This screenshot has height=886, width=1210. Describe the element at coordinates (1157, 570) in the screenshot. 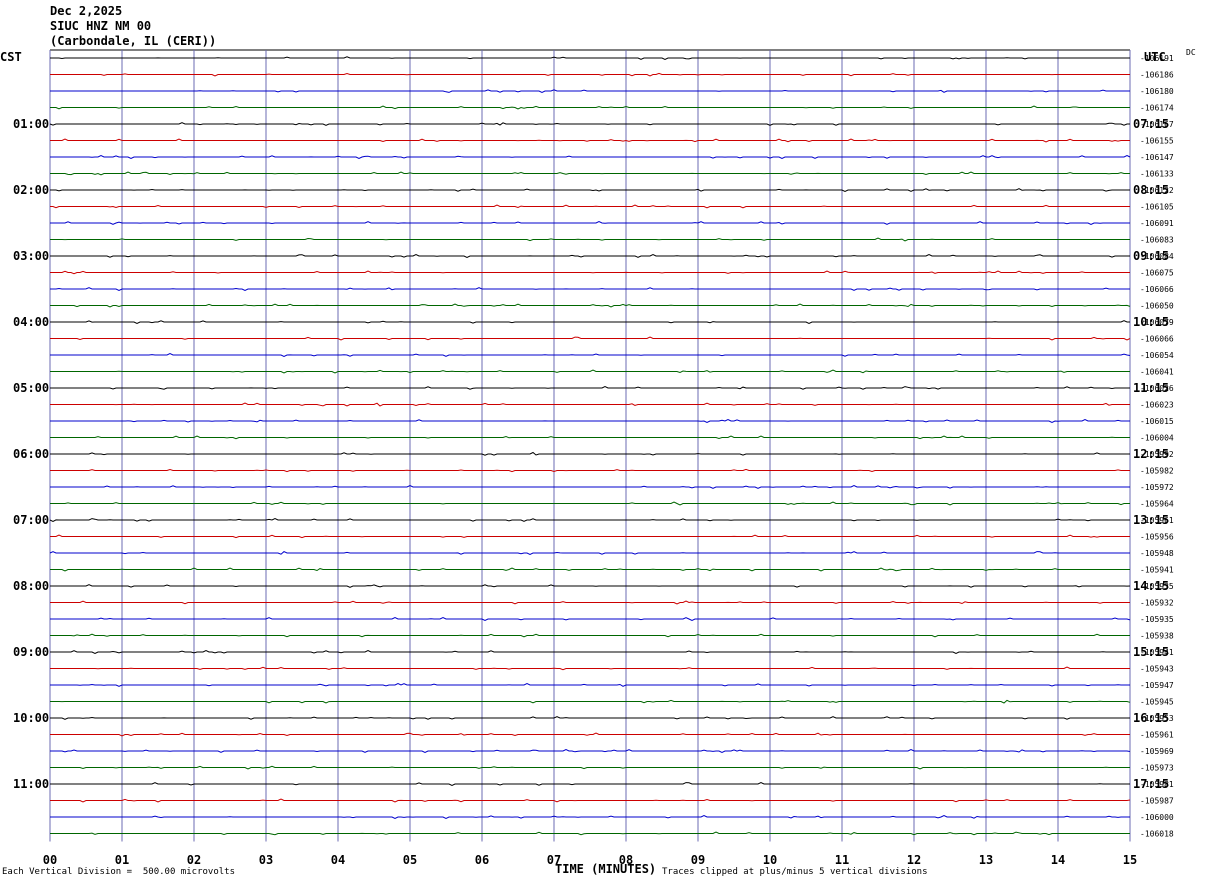

I see `trace-offset-label: -105941` at that location.